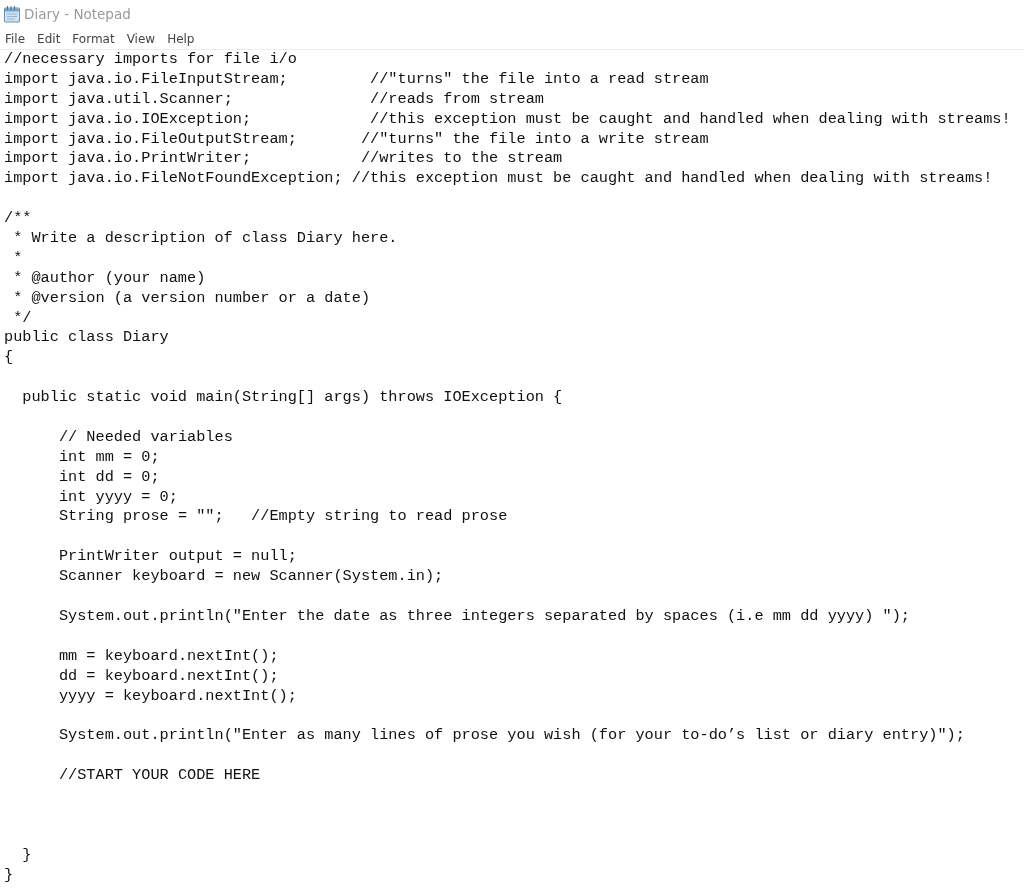  Describe the element at coordinates (251, 577) in the screenshot. I see `code-line: Scanner keyboard = new Scanner(System.in);` at that location.